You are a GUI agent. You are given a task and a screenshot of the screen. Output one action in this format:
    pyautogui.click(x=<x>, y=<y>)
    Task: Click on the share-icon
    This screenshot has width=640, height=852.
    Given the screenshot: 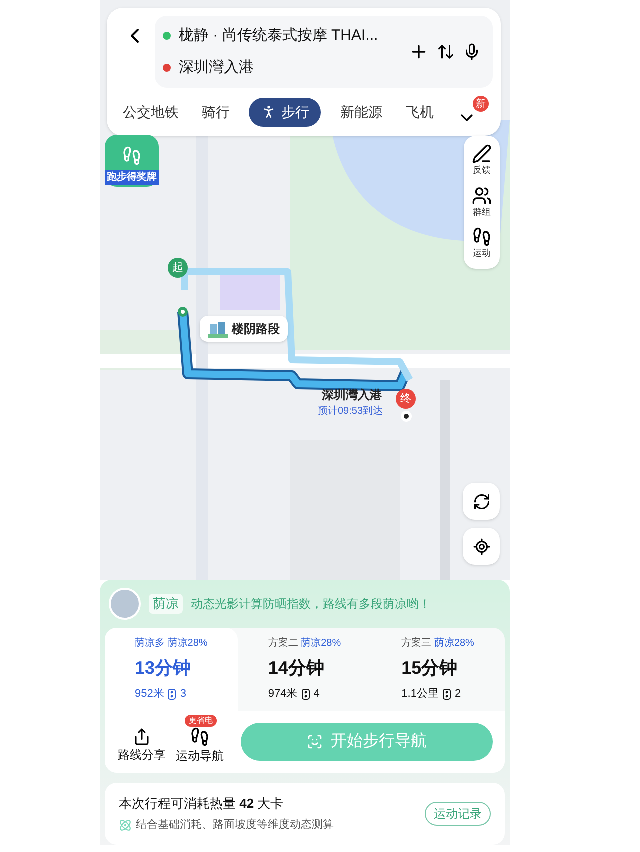 What is the action you would take?
    pyautogui.click(x=142, y=737)
    